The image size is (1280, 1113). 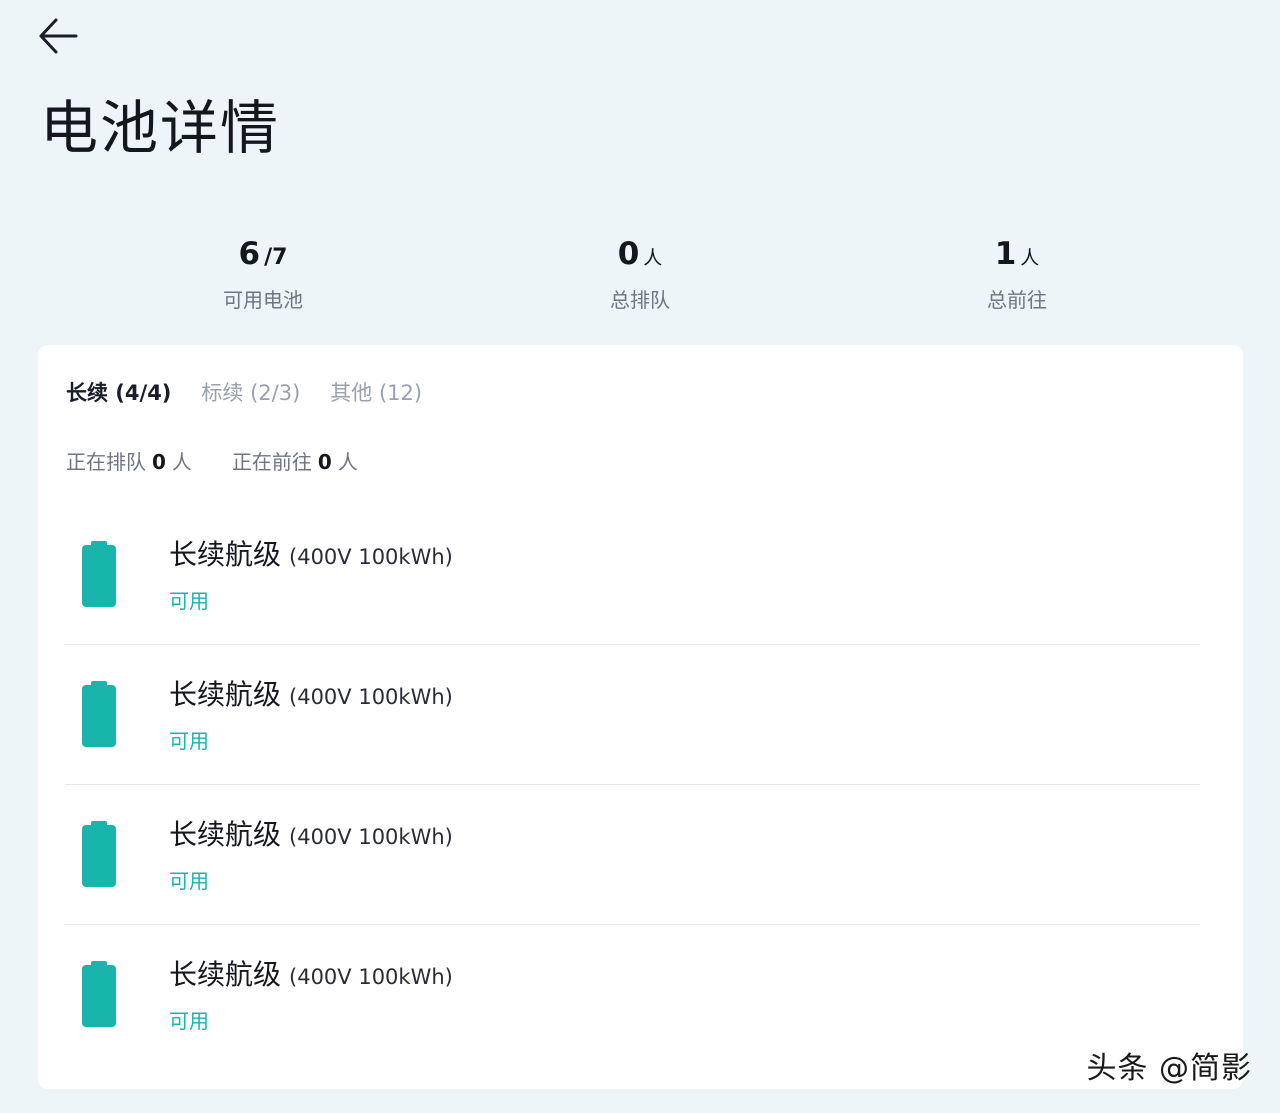 I want to click on queue-status: 正在排队 0 人 正在前往 0 人, so click(x=232, y=462).